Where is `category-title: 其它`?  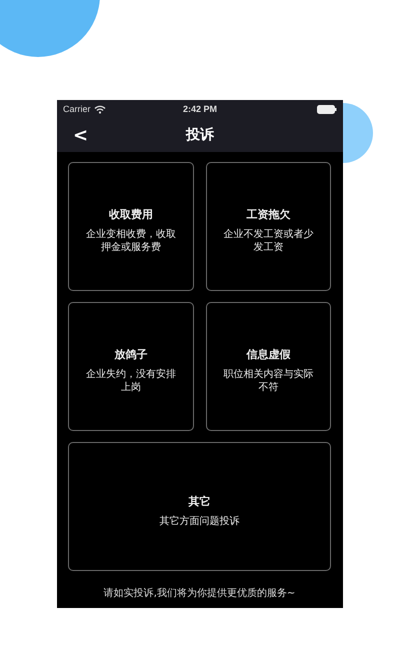 category-title: 其它 is located at coordinates (199, 501).